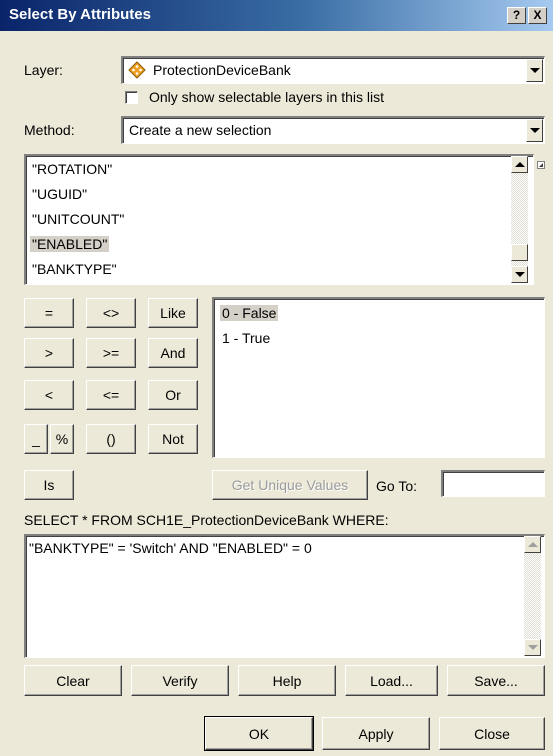  I want to click on layer-dropdown-arrow, so click(534, 70).